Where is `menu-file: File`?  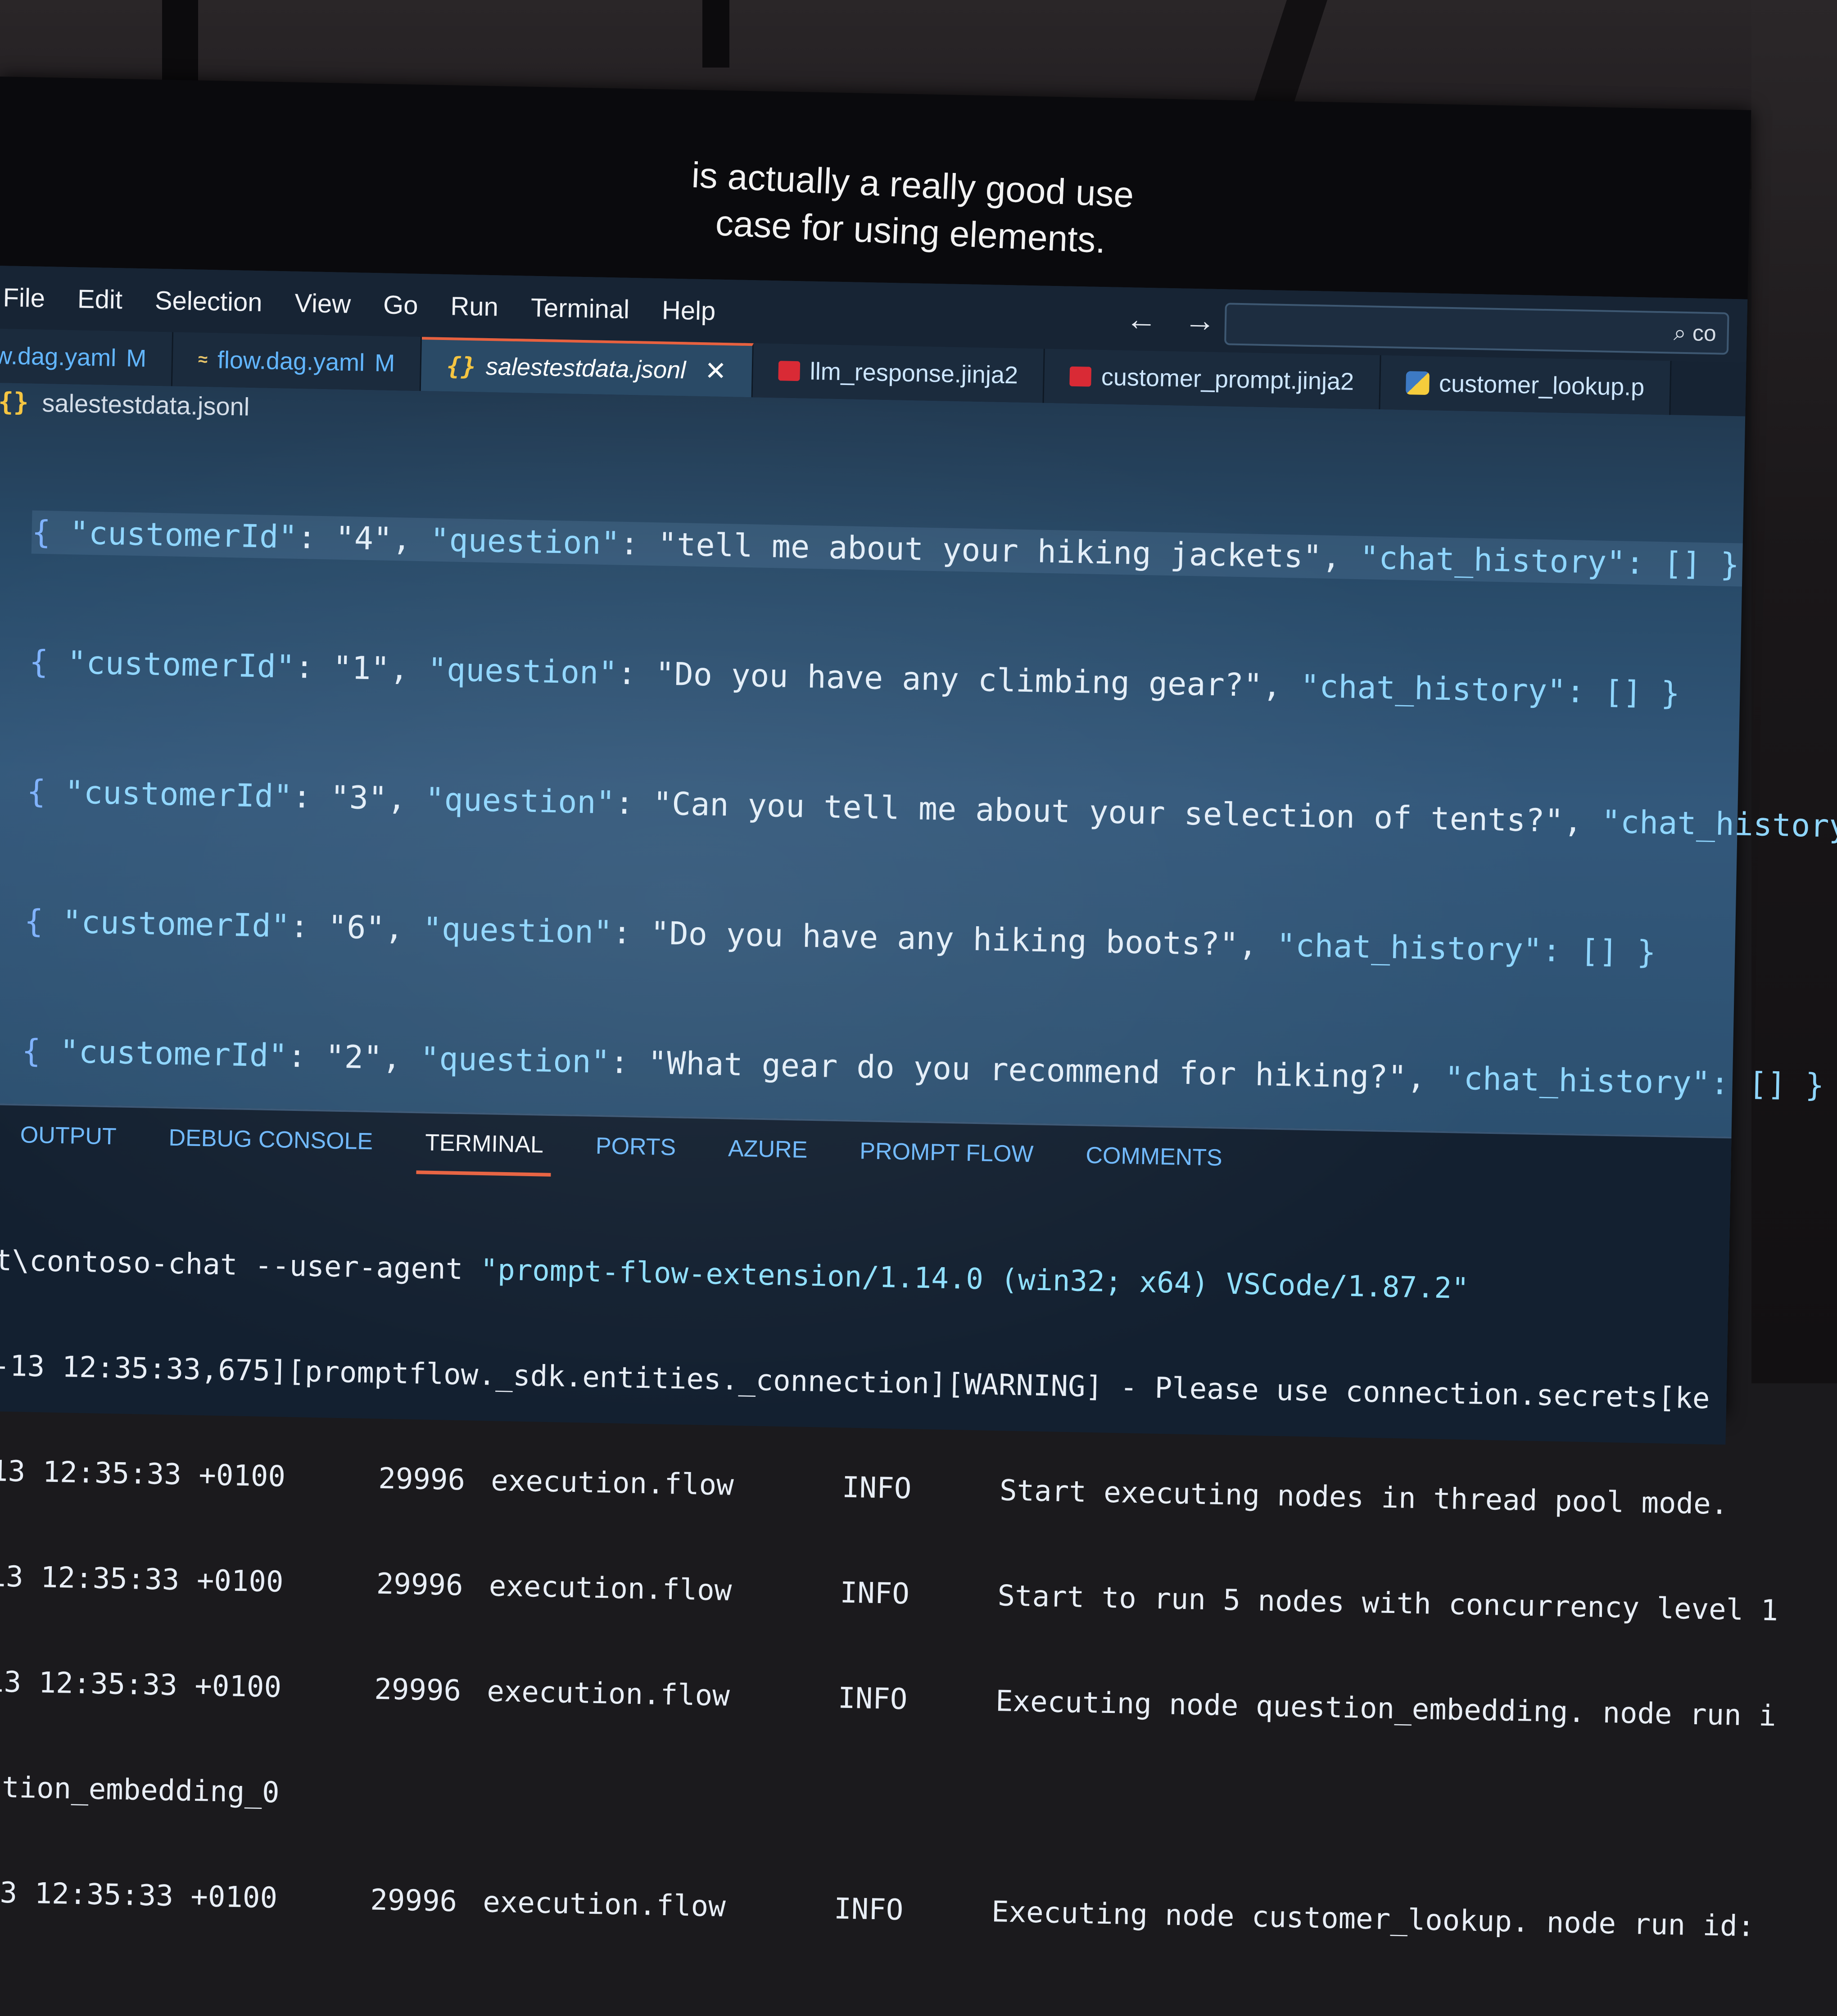
menu-file: File is located at coordinates (31, 297).